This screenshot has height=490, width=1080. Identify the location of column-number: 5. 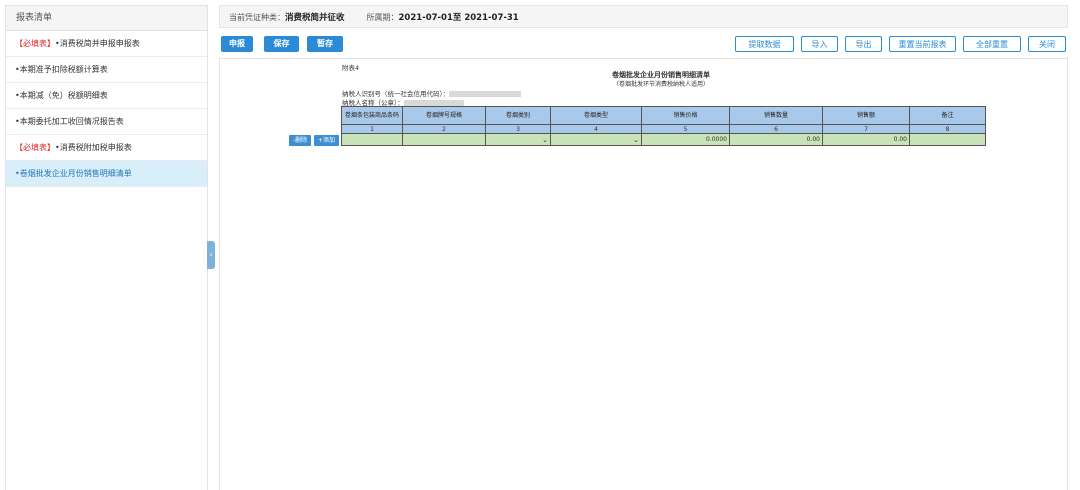
(685, 129).